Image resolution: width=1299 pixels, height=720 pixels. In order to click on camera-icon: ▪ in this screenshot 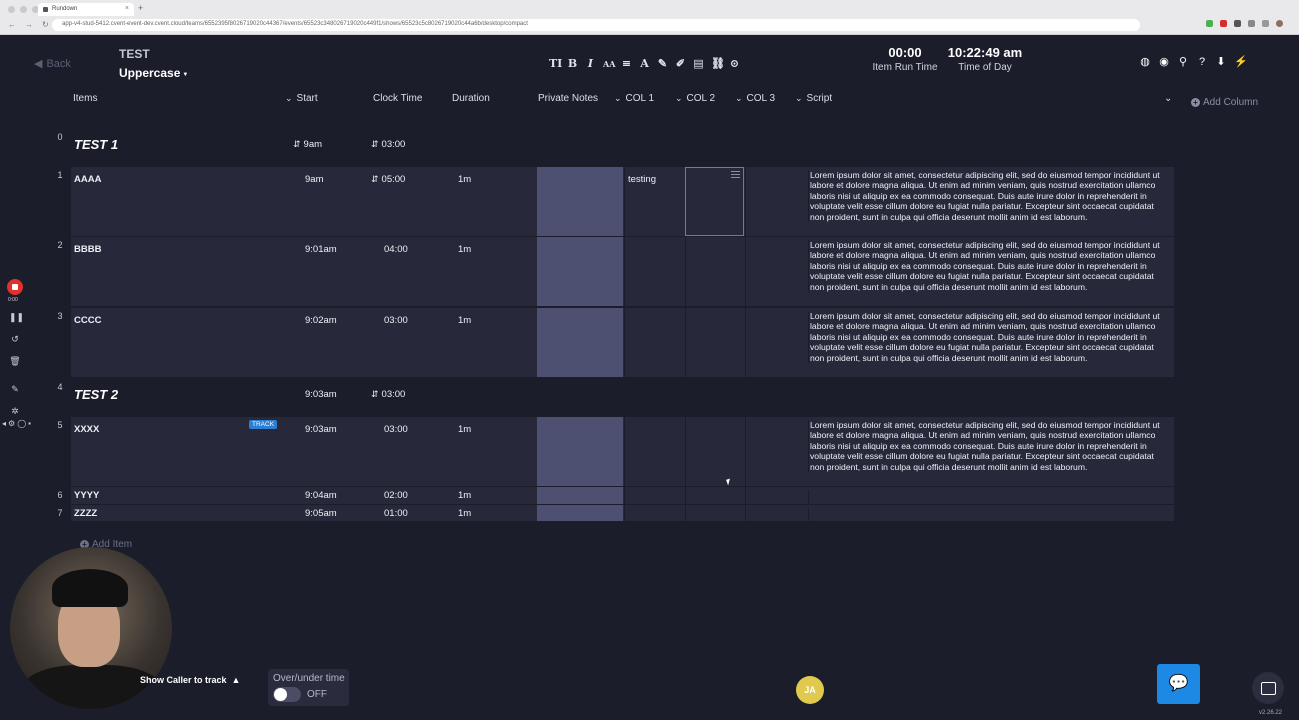, I will do `click(29, 423)`.